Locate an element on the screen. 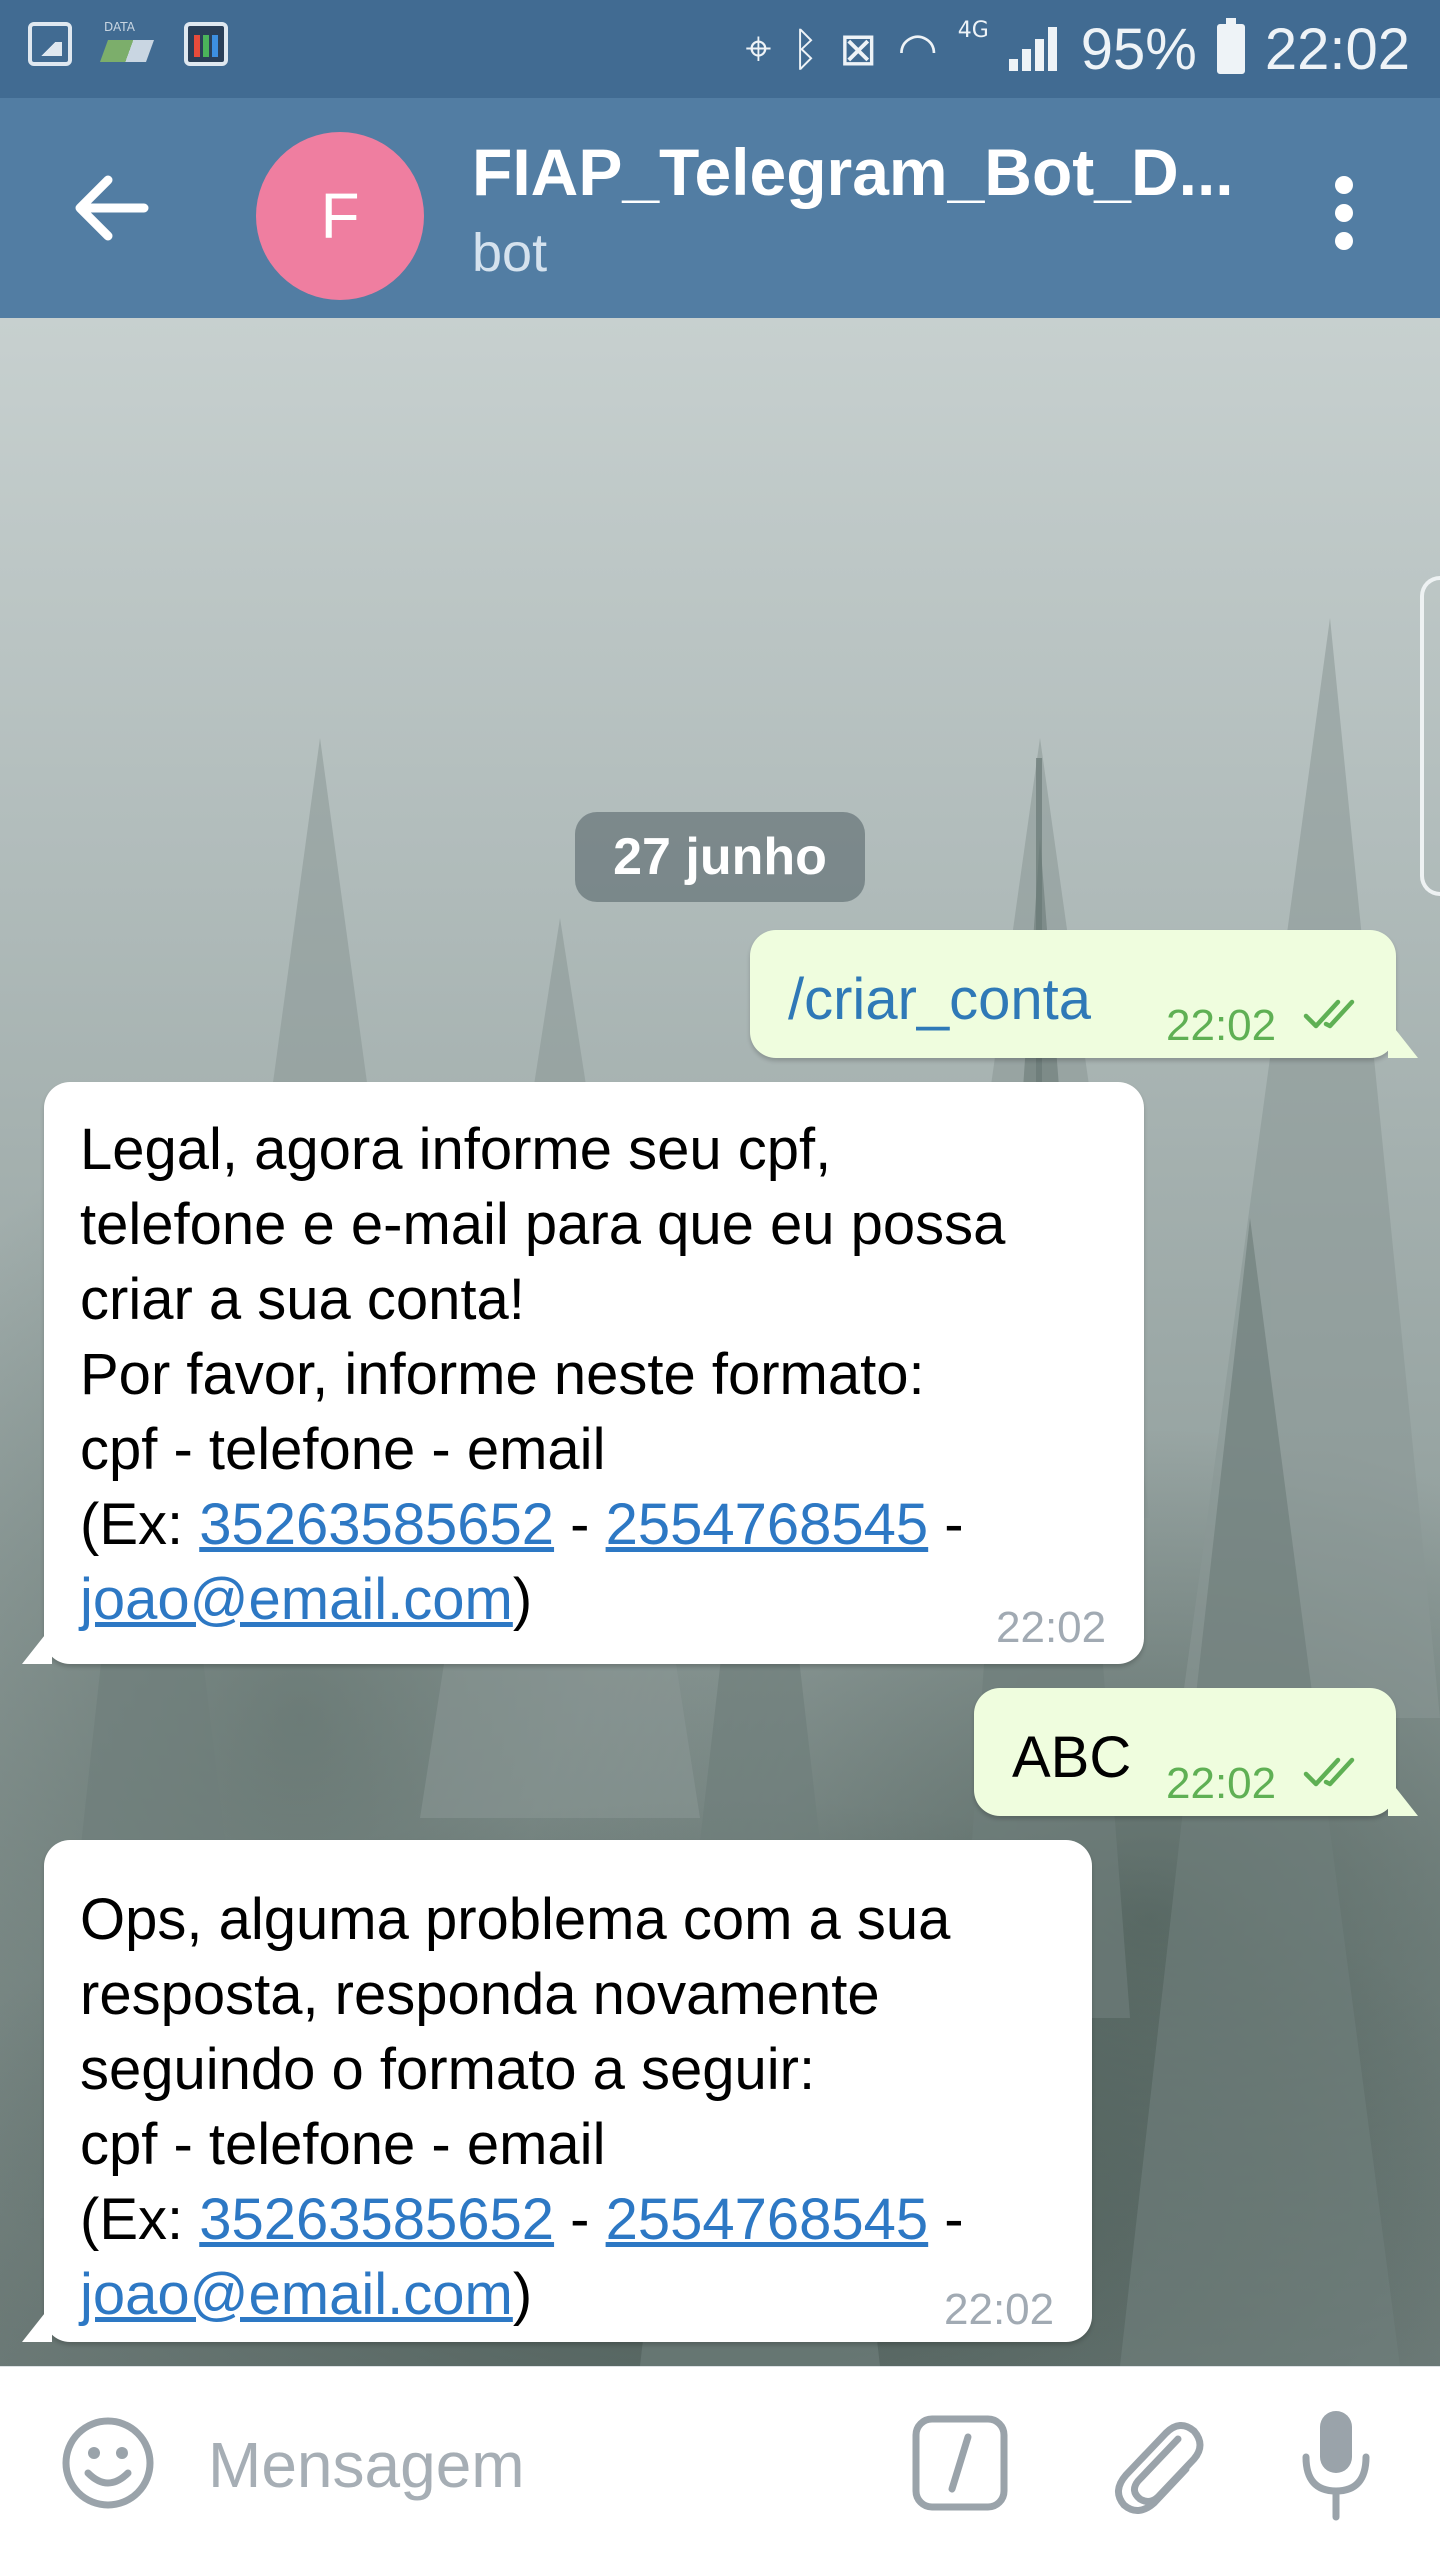  battery-icon is located at coordinates (1230, 46).